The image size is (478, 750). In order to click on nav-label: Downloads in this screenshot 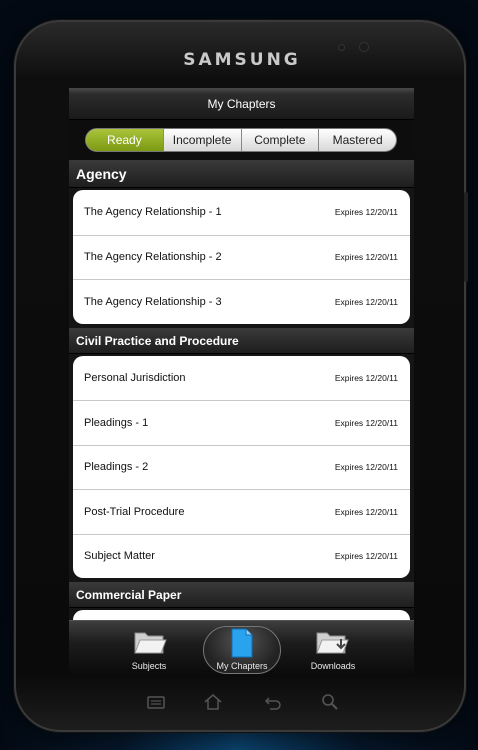, I will do `click(333, 666)`.